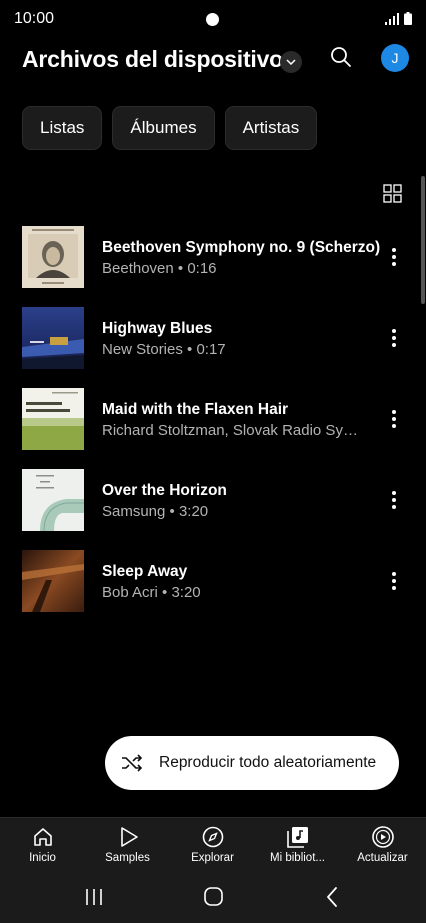 Image resolution: width=426 pixels, height=923 pixels. What do you see at coordinates (132, 763) in the screenshot?
I see `shuffle-icon` at bounding box center [132, 763].